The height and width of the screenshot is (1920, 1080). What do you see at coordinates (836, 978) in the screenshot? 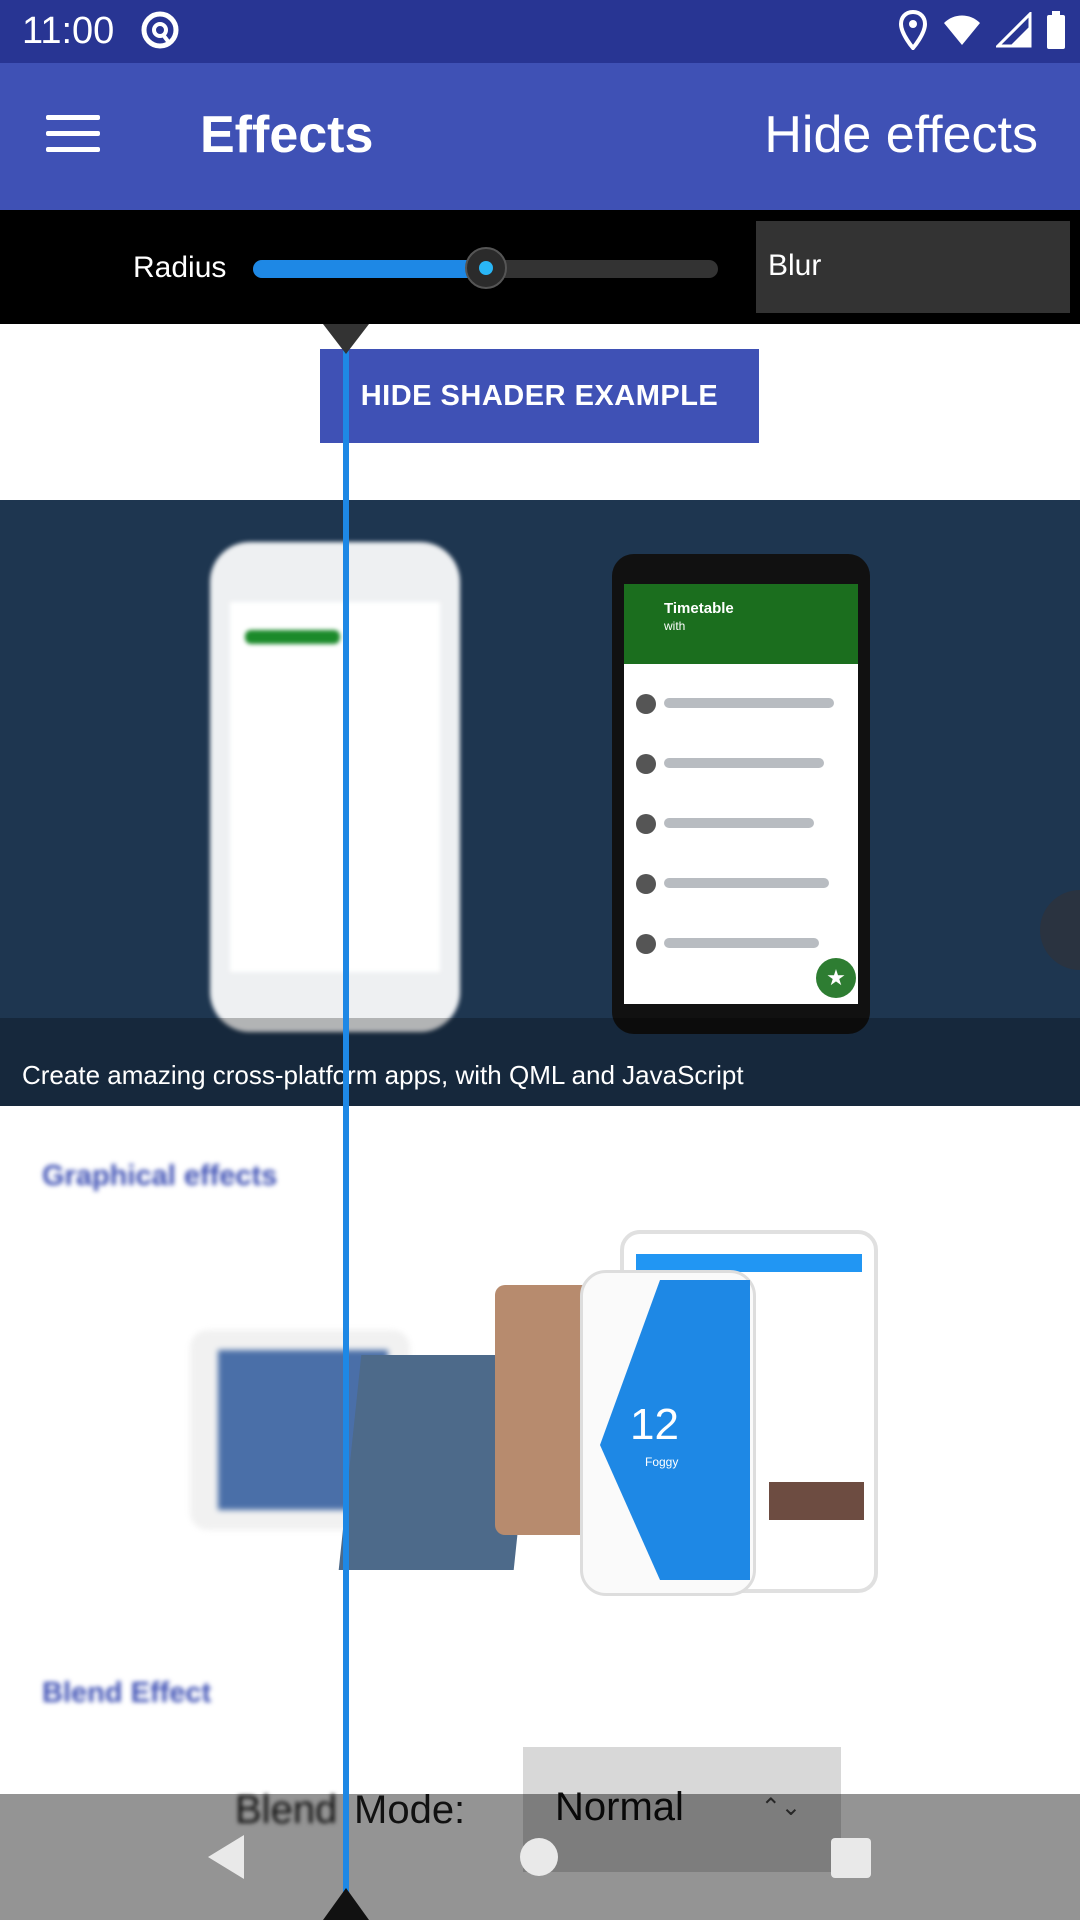
I see `star-icon: ★` at bounding box center [836, 978].